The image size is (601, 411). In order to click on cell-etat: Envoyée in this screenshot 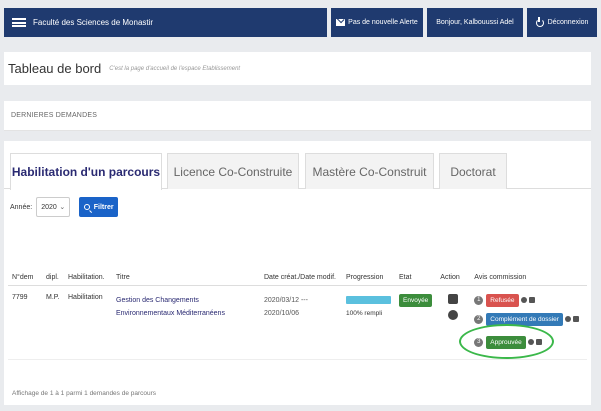, I will do `click(416, 322)`.